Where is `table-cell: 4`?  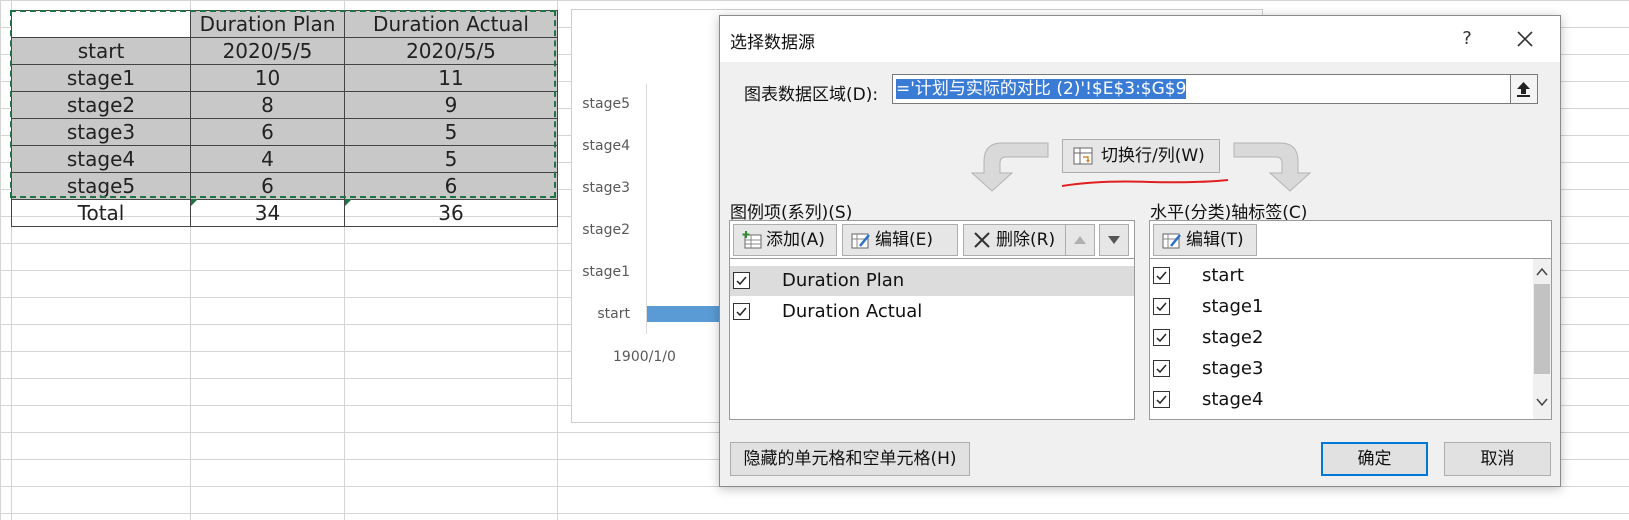 table-cell: 4 is located at coordinates (267, 159).